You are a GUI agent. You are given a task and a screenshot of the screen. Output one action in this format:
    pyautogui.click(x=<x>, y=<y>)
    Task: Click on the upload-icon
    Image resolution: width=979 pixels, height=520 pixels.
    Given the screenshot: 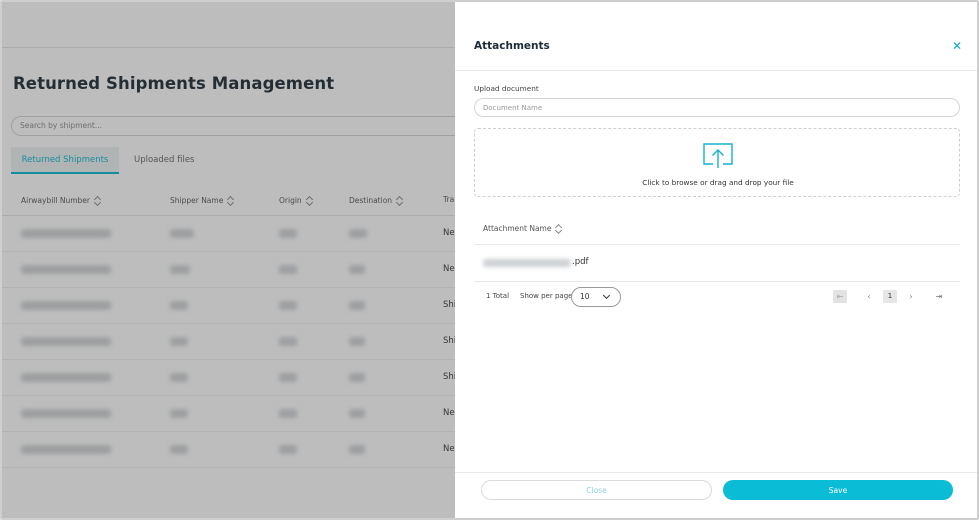 What is the action you would take?
    pyautogui.click(x=718, y=155)
    